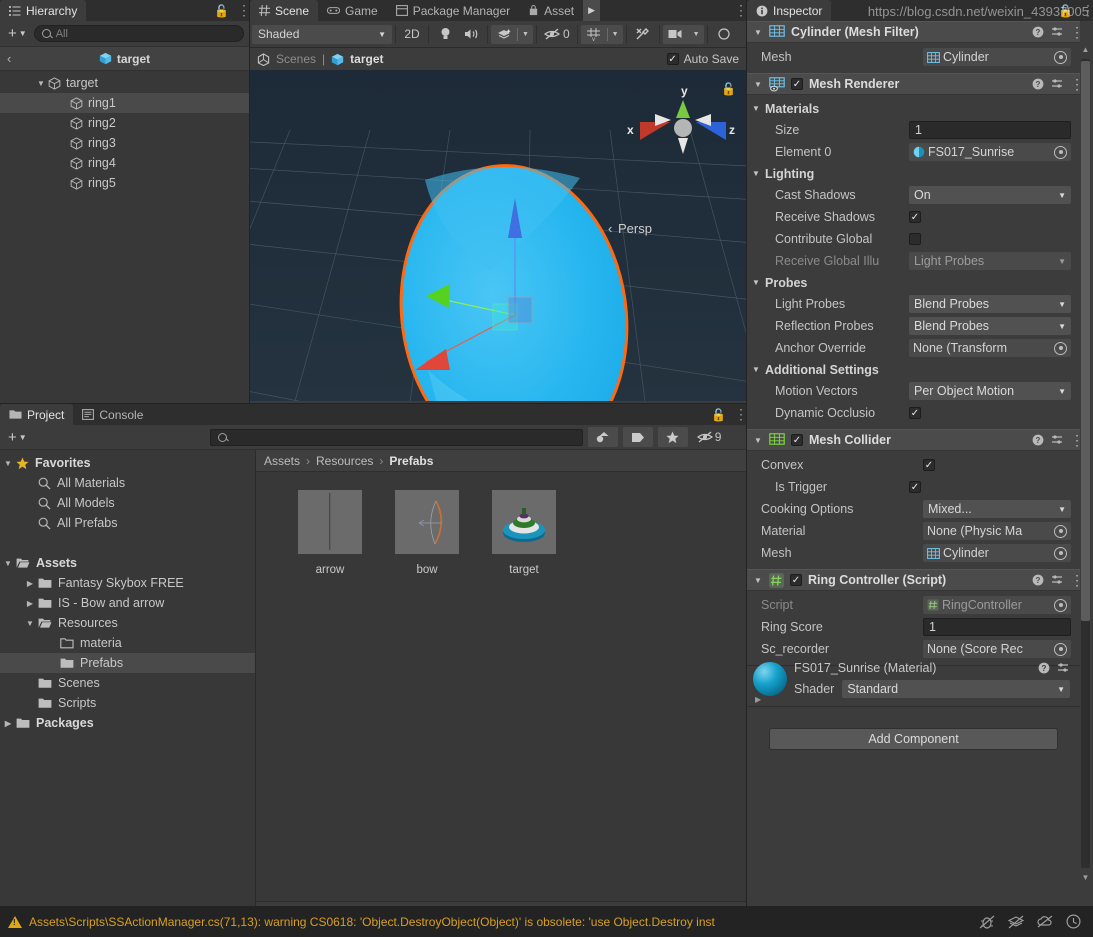 This screenshot has height=937, width=1093. Describe the element at coordinates (127, 483) in the screenshot. I see `project-item-all-materials: All Materials` at that location.